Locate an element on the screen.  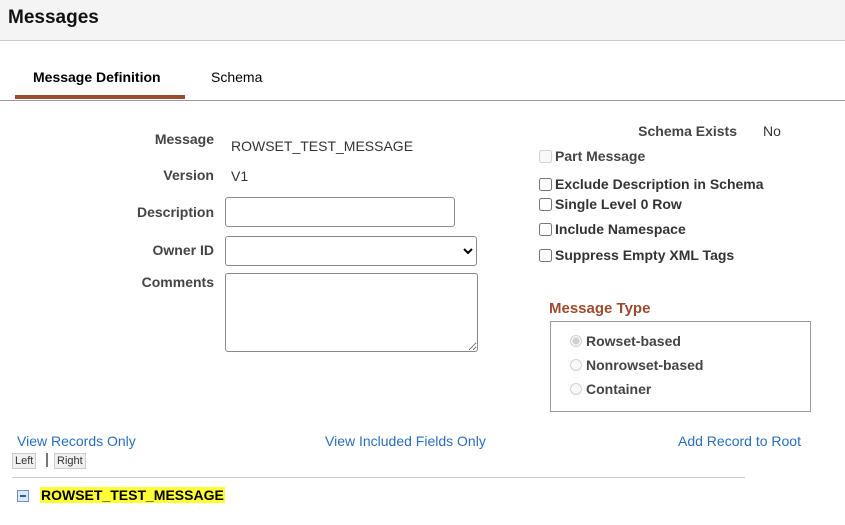
single-level-check is located at coordinates (545, 204).